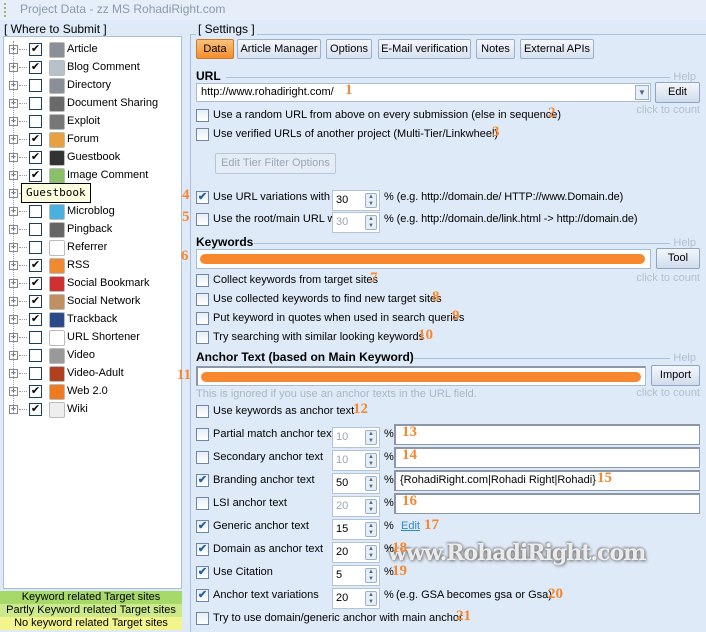 Image resolution: width=706 pixels, height=632 pixels. I want to click on tree-item: + ✔ RSS, so click(95, 266).